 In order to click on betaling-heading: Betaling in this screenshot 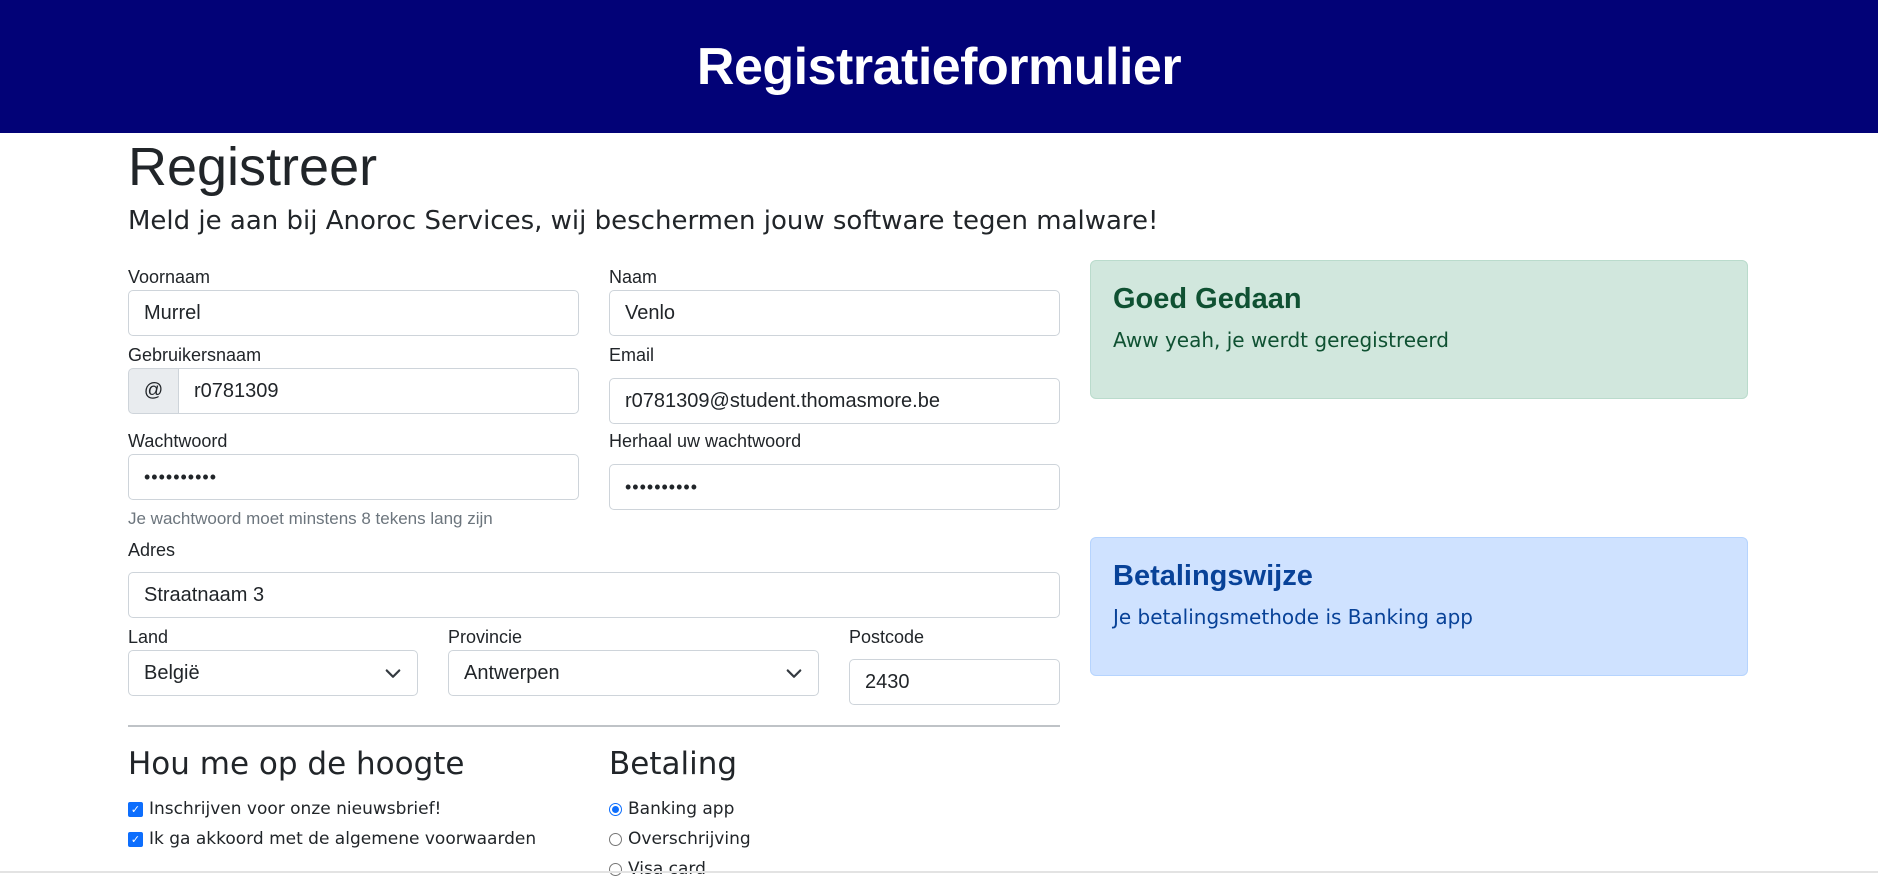, I will do `click(673, 764)`.